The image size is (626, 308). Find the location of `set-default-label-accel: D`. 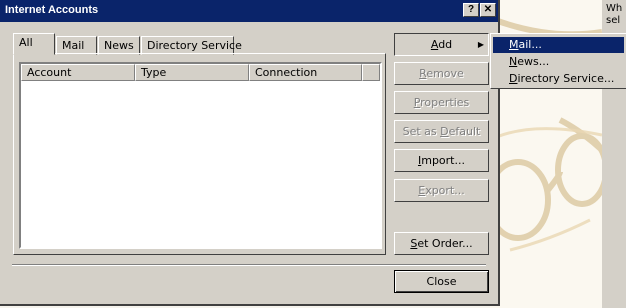

set-default-label-accel: D is located at coordinates (444, 131).